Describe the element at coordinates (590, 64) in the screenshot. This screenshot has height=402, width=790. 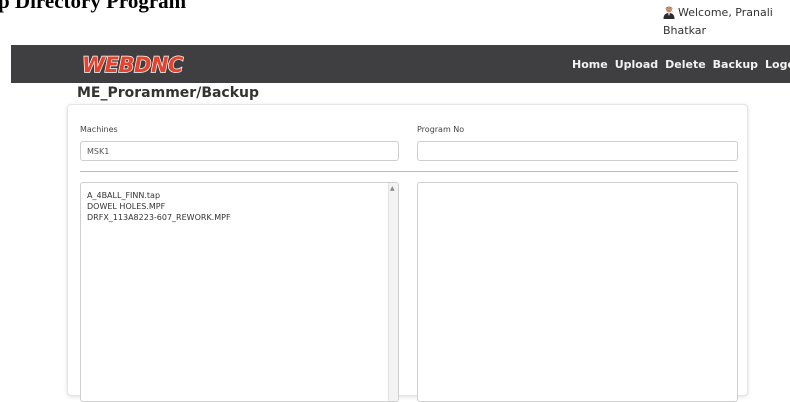
I see `nav-home-link: Home` at that location.